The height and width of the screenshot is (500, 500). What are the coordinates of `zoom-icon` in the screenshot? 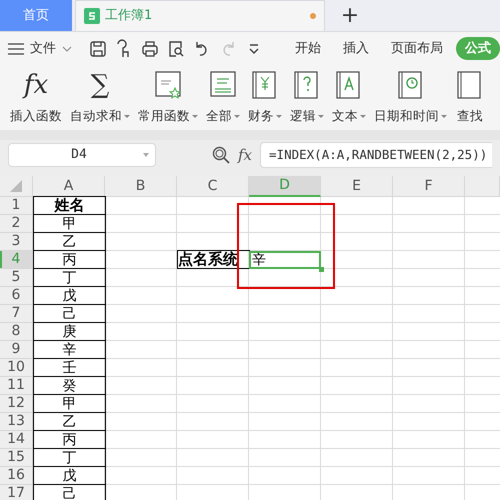 It's located at (221, 155).